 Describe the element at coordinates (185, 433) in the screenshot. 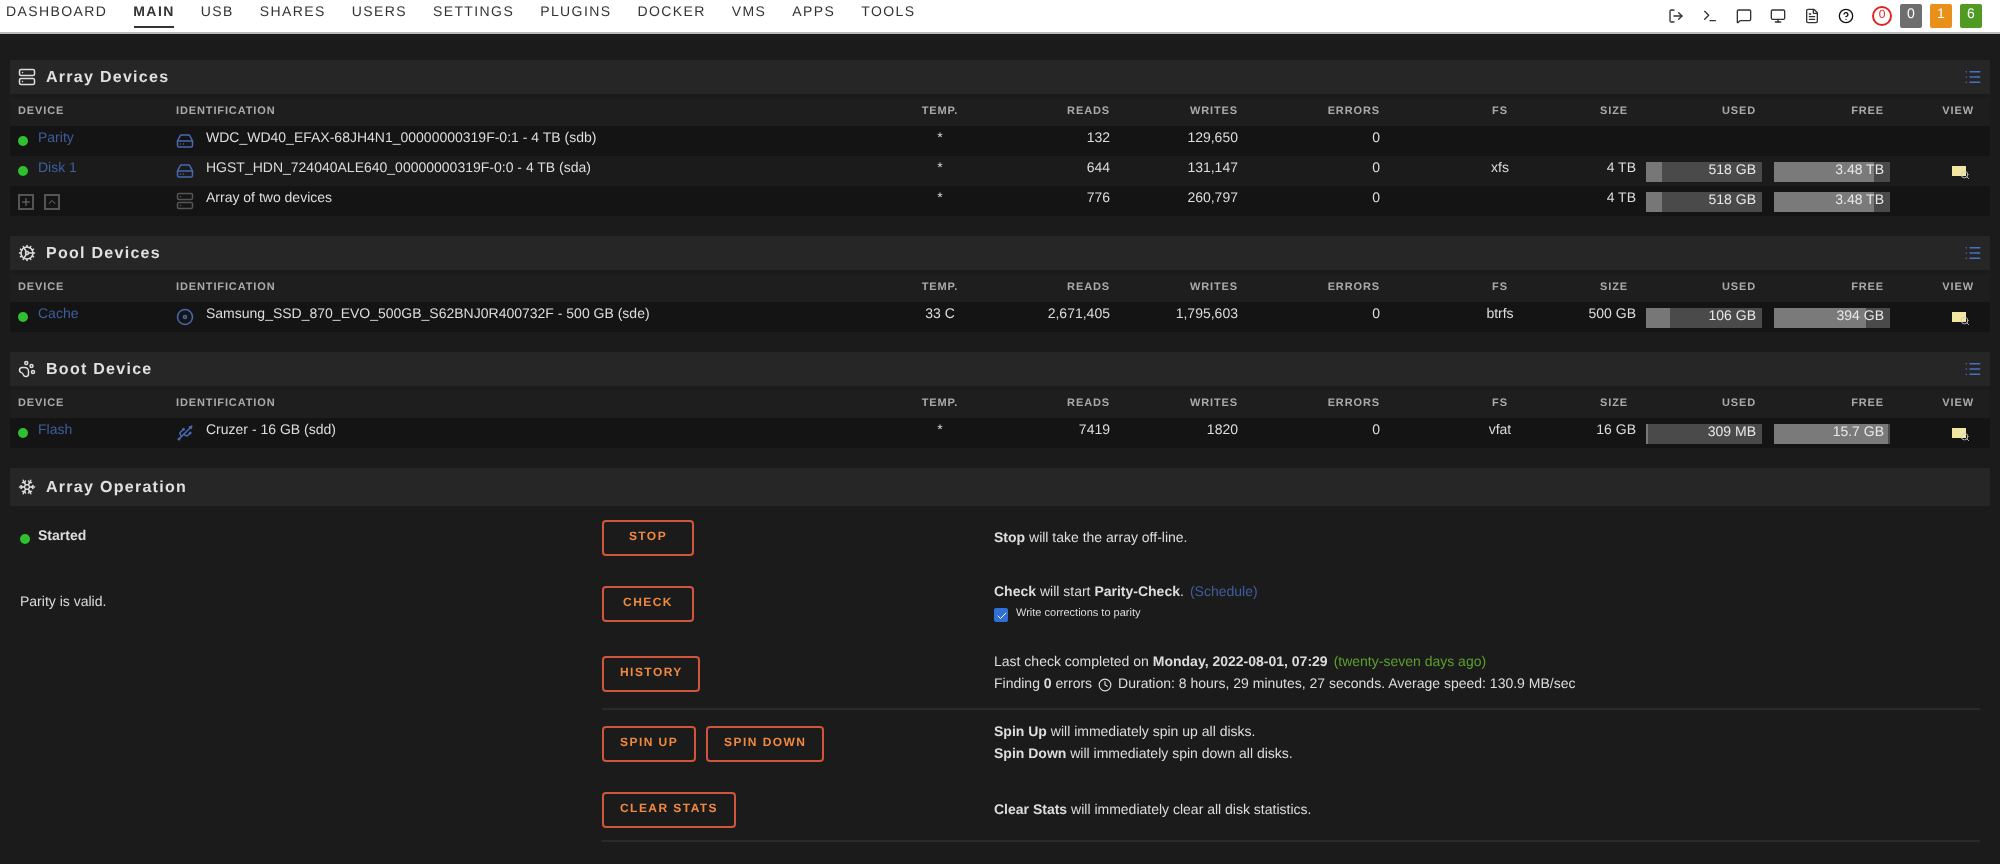

I see `usb-icon` at that location.